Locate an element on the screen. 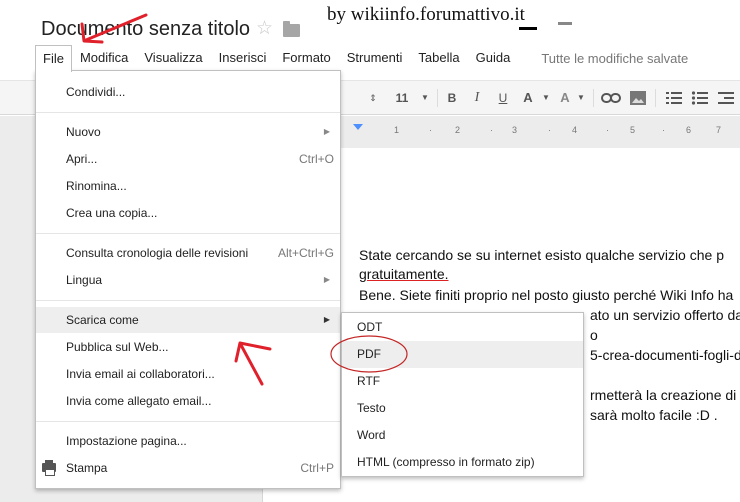 Image resolution: width=740 pixels, height=502 pixels. doc-line: gratuitamente. is located at coordinates (404, 274).